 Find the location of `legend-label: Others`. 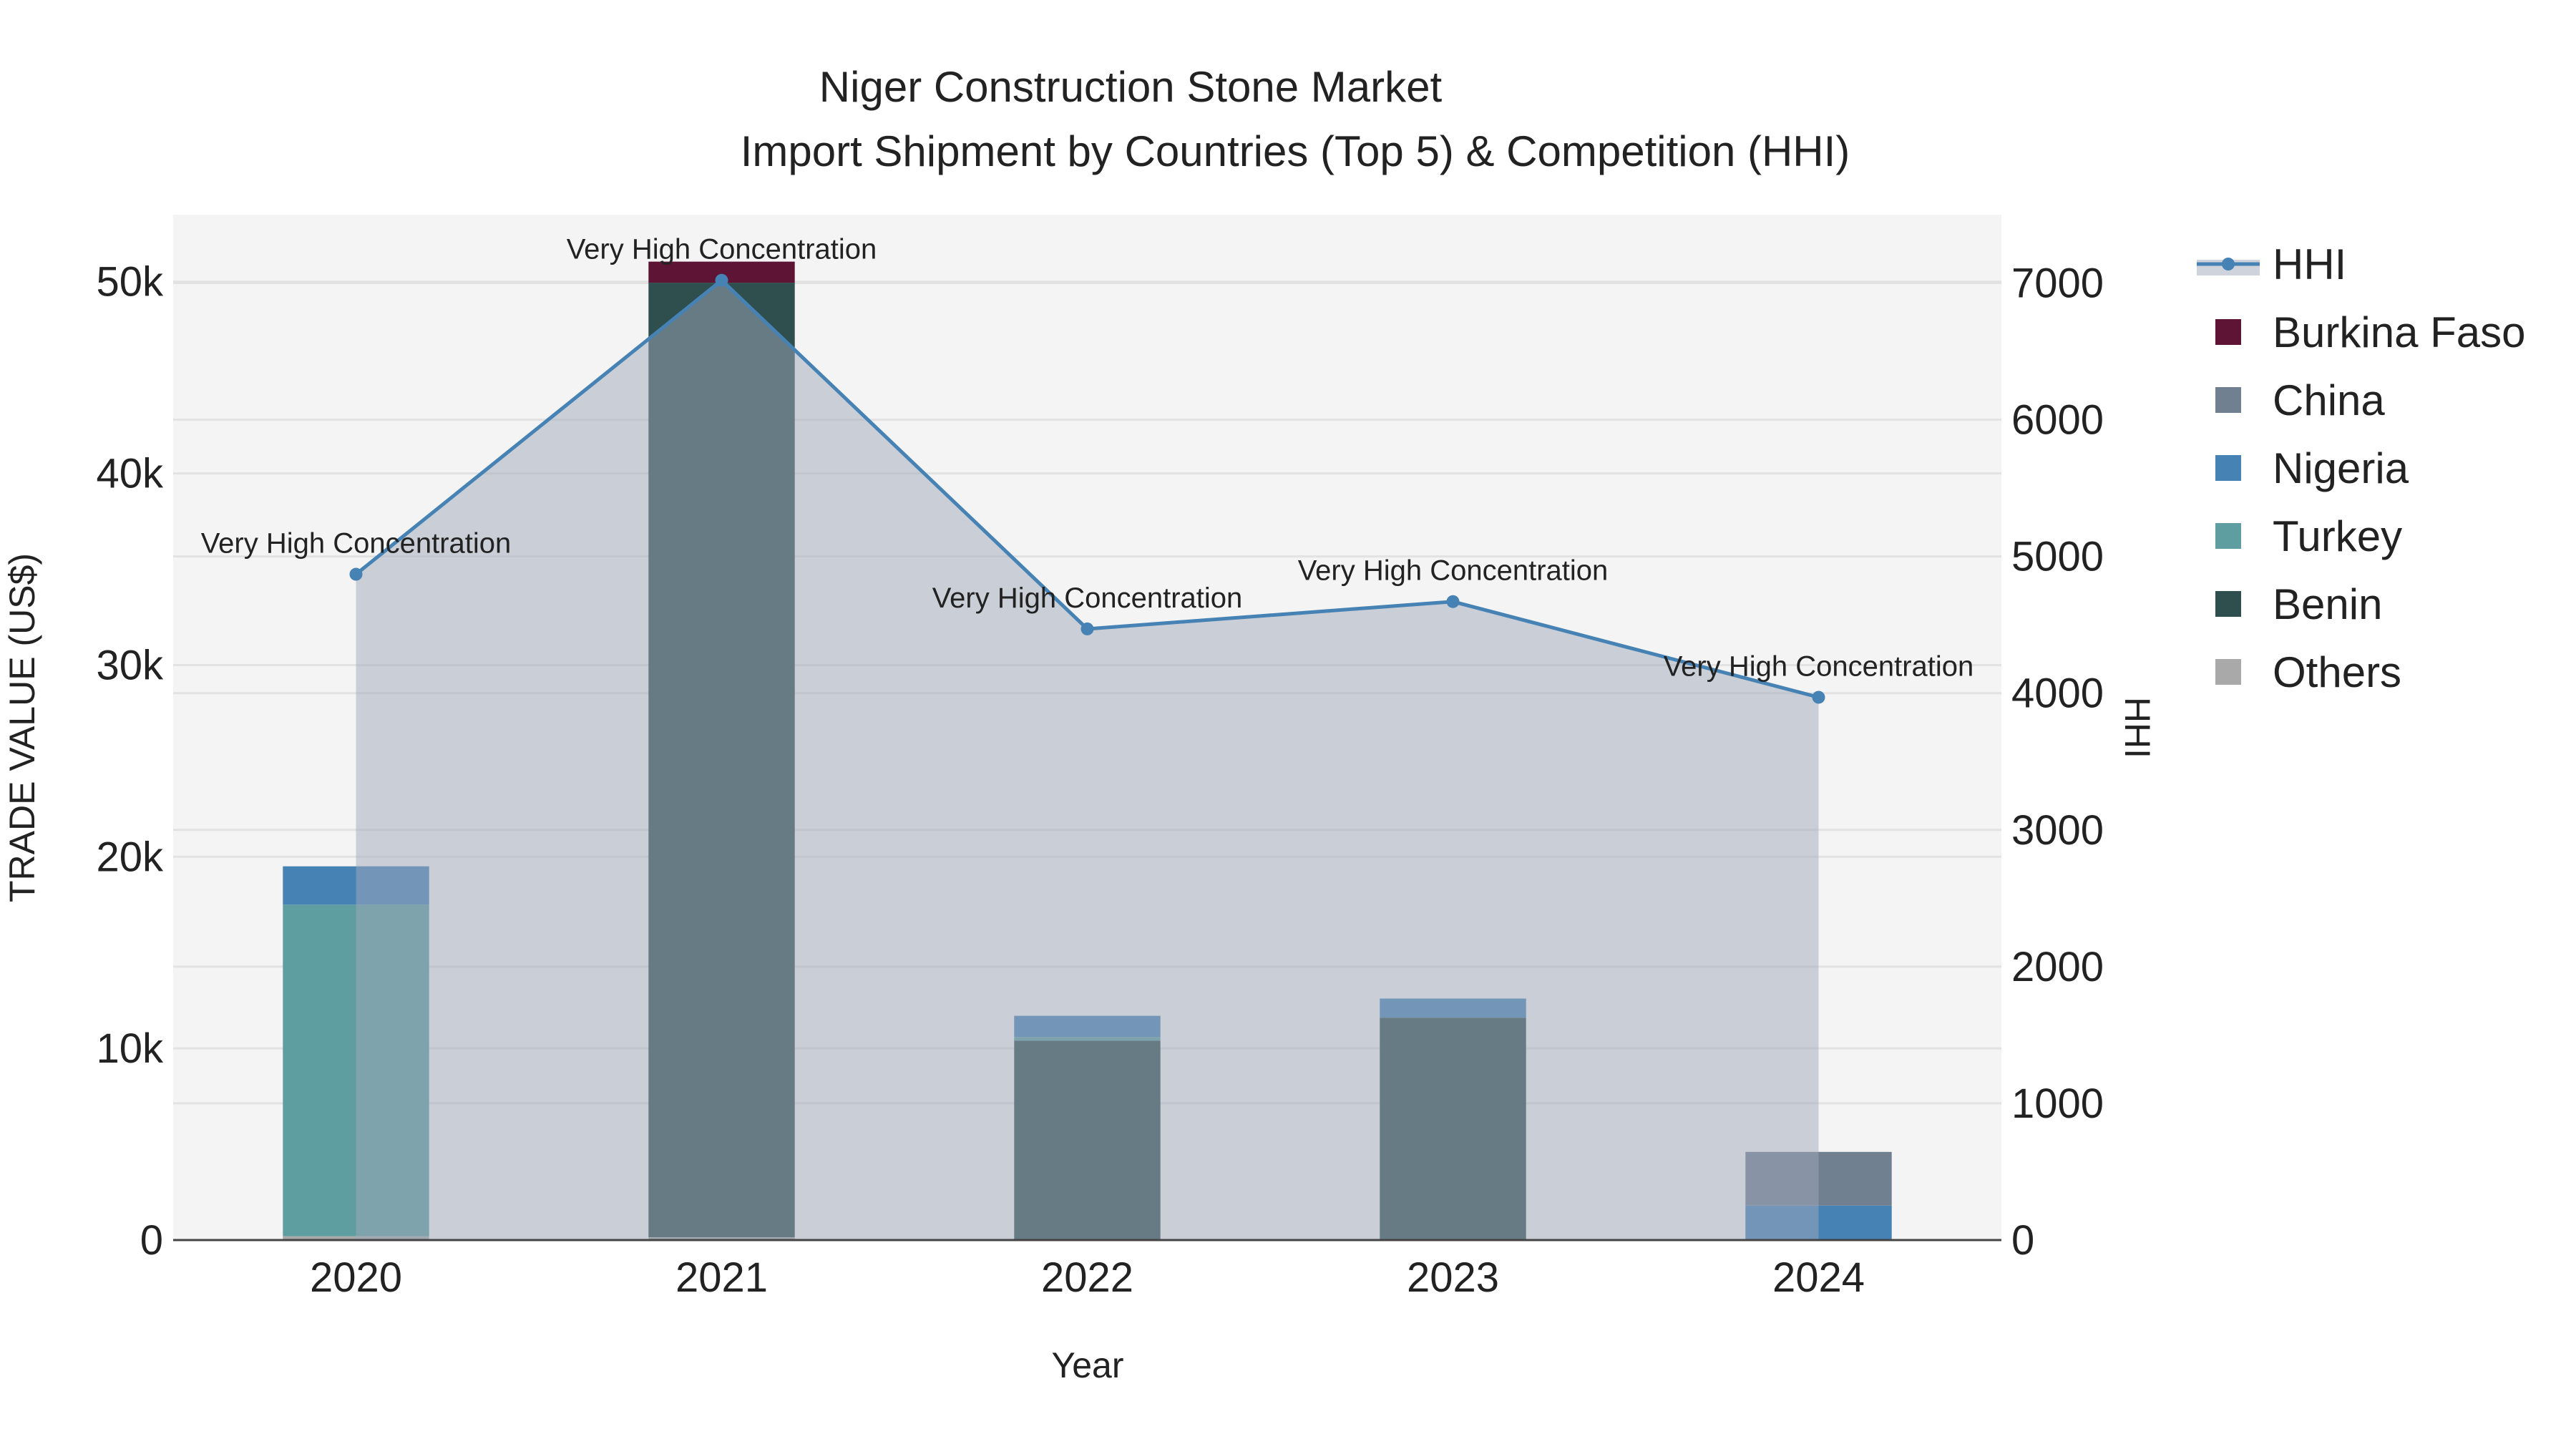

legend-label: Others is located at coordinates (2337, 672).